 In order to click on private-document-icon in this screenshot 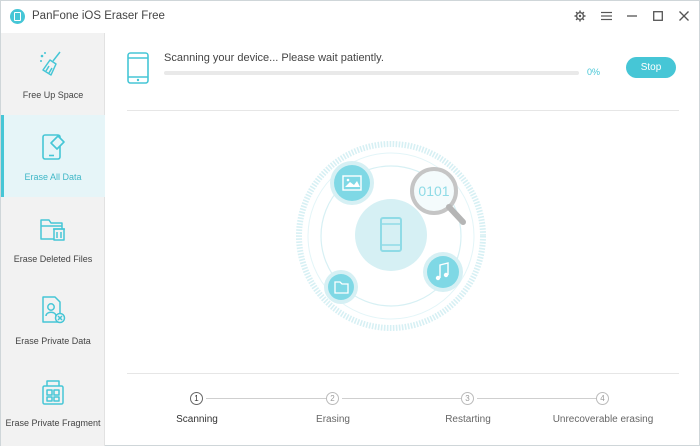, I will do `click(53, 310)`.